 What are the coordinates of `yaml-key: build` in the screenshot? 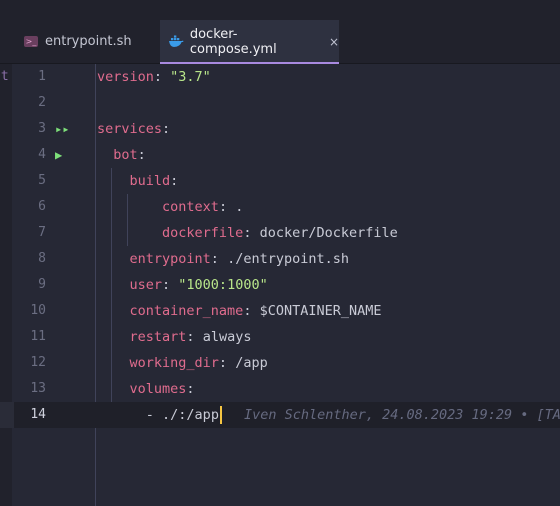 It's located at (150, 181).